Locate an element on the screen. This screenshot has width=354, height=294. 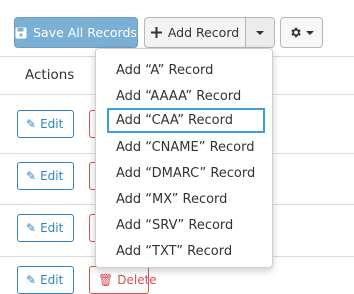
menu-item-add-a-record: Add “A” Record is located at coordinates (186, 70).